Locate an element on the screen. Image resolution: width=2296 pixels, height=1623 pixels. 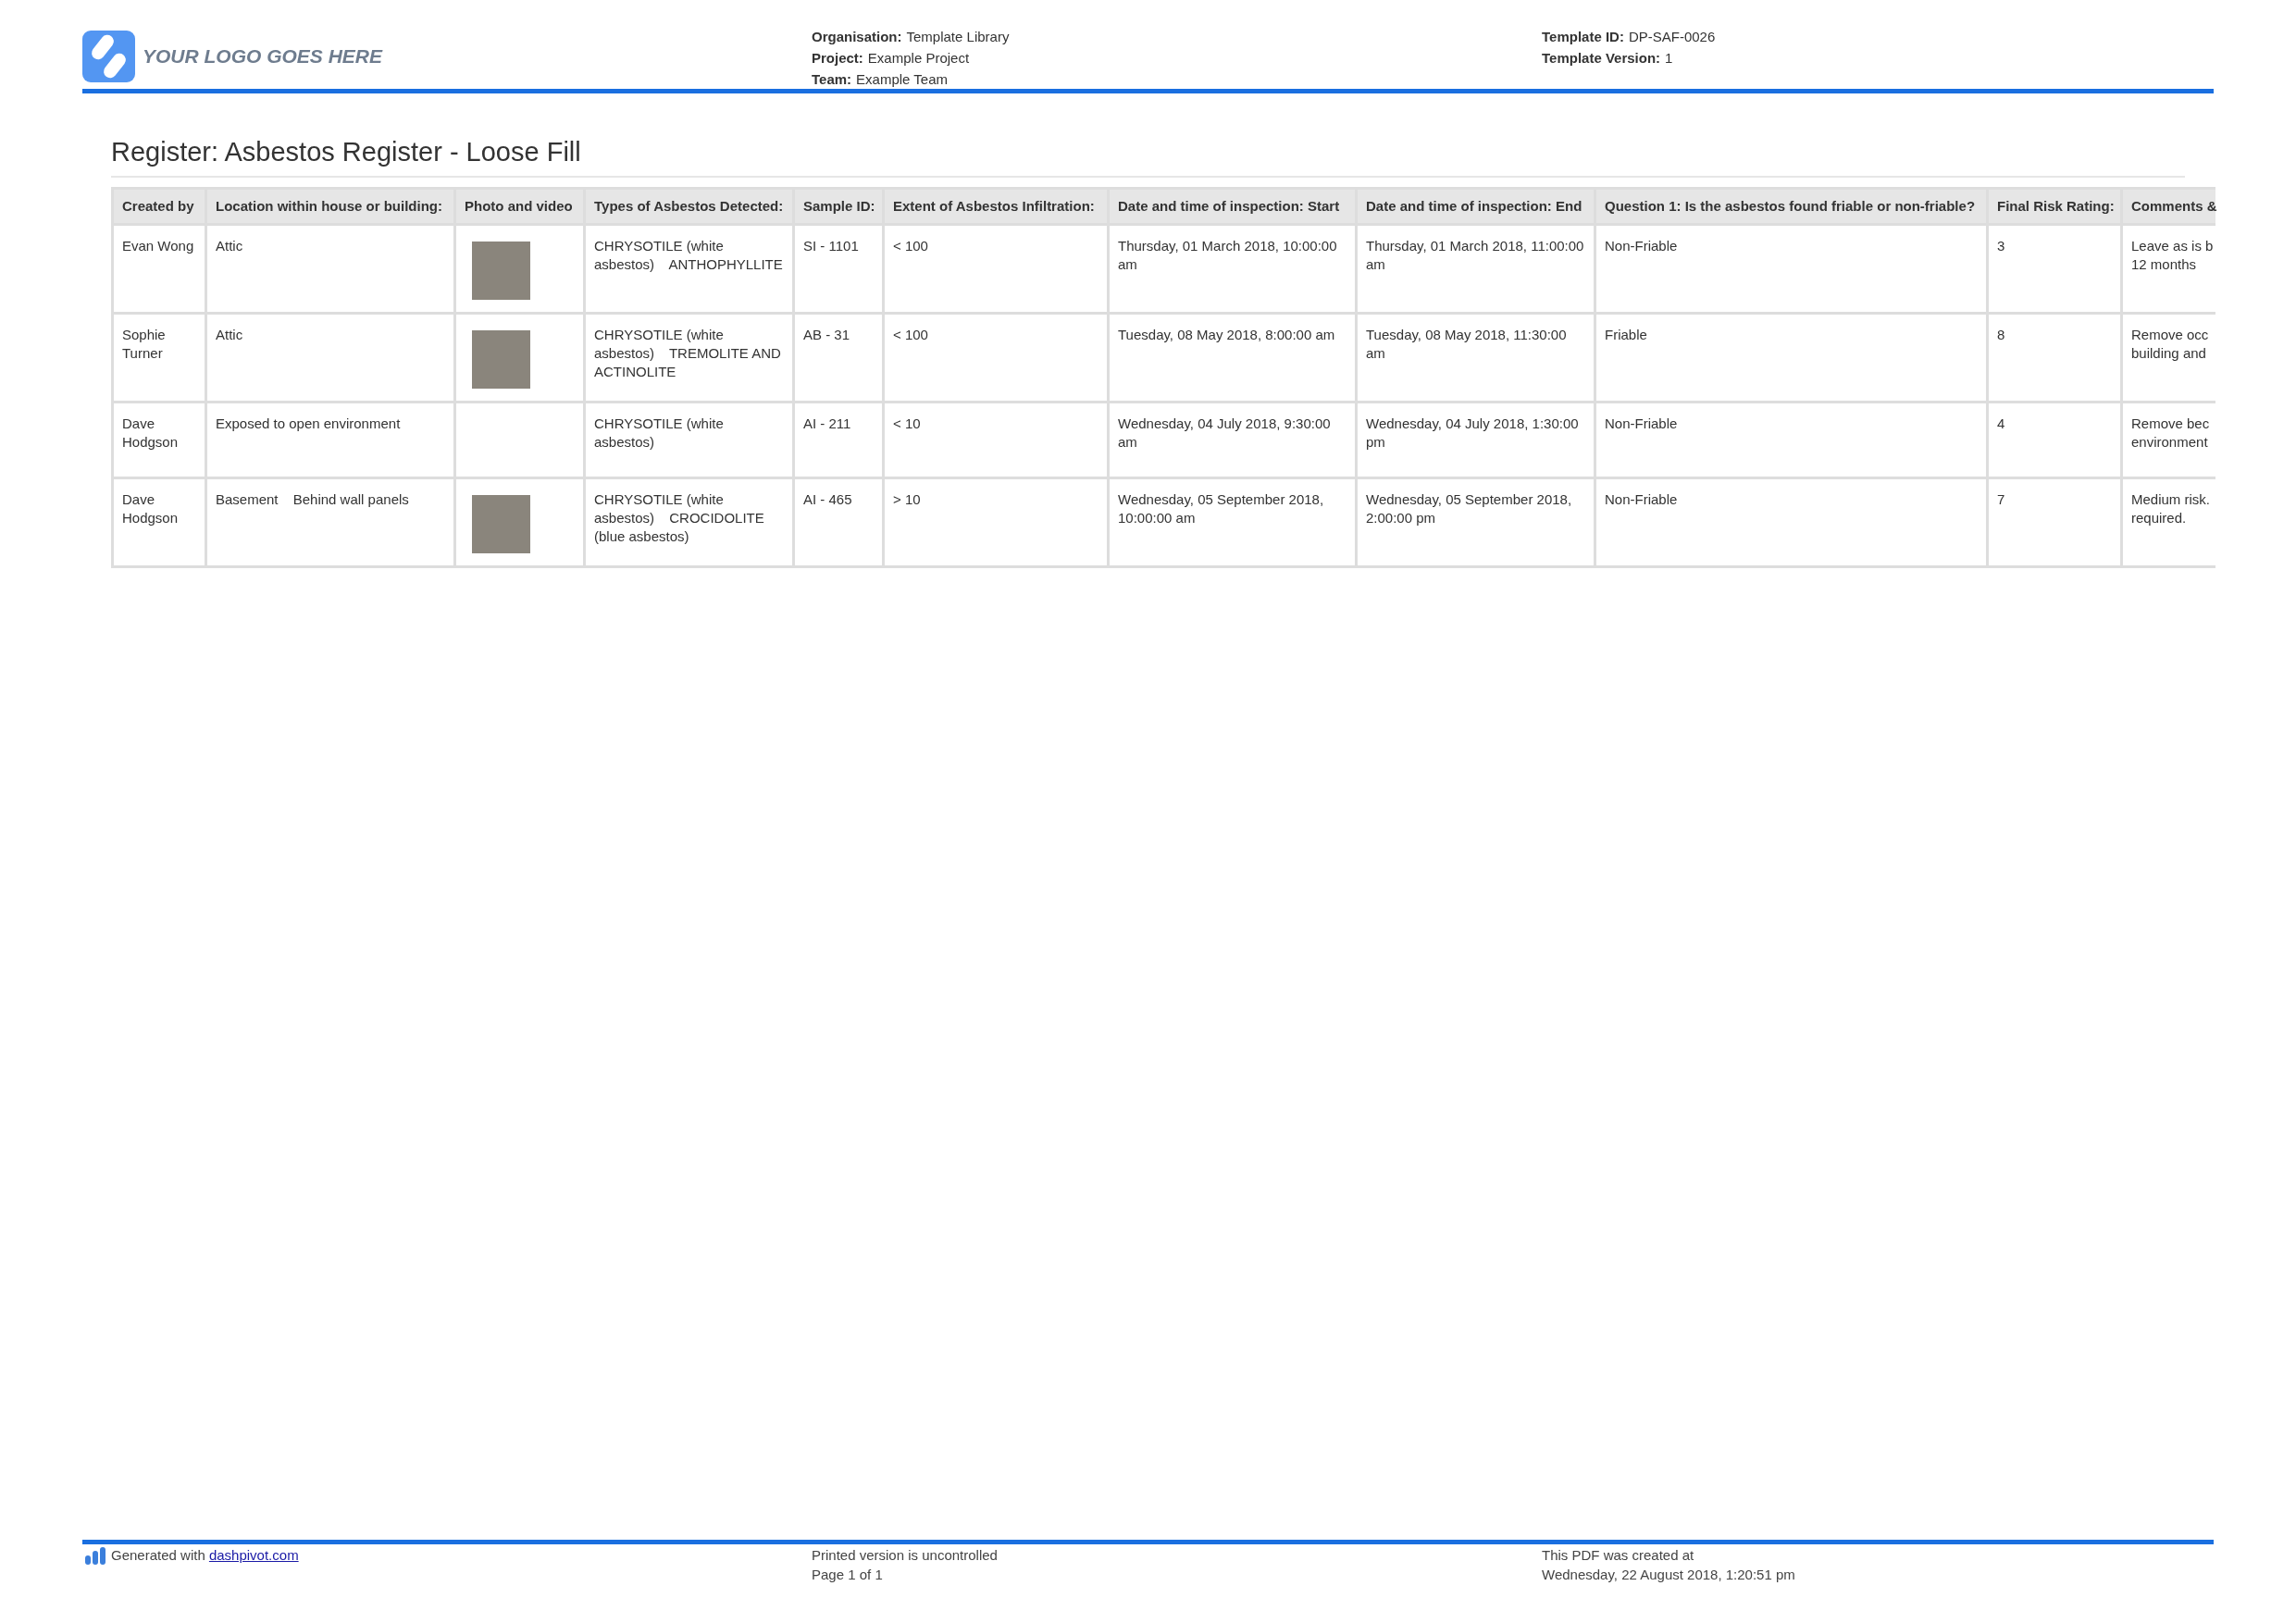
column-header: Comments & is located at coordinates (2168, 206).